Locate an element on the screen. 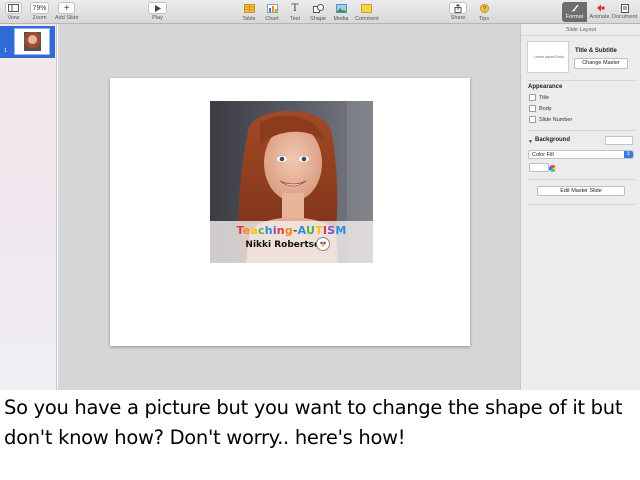  color-well is located at coordinates (542, 167).